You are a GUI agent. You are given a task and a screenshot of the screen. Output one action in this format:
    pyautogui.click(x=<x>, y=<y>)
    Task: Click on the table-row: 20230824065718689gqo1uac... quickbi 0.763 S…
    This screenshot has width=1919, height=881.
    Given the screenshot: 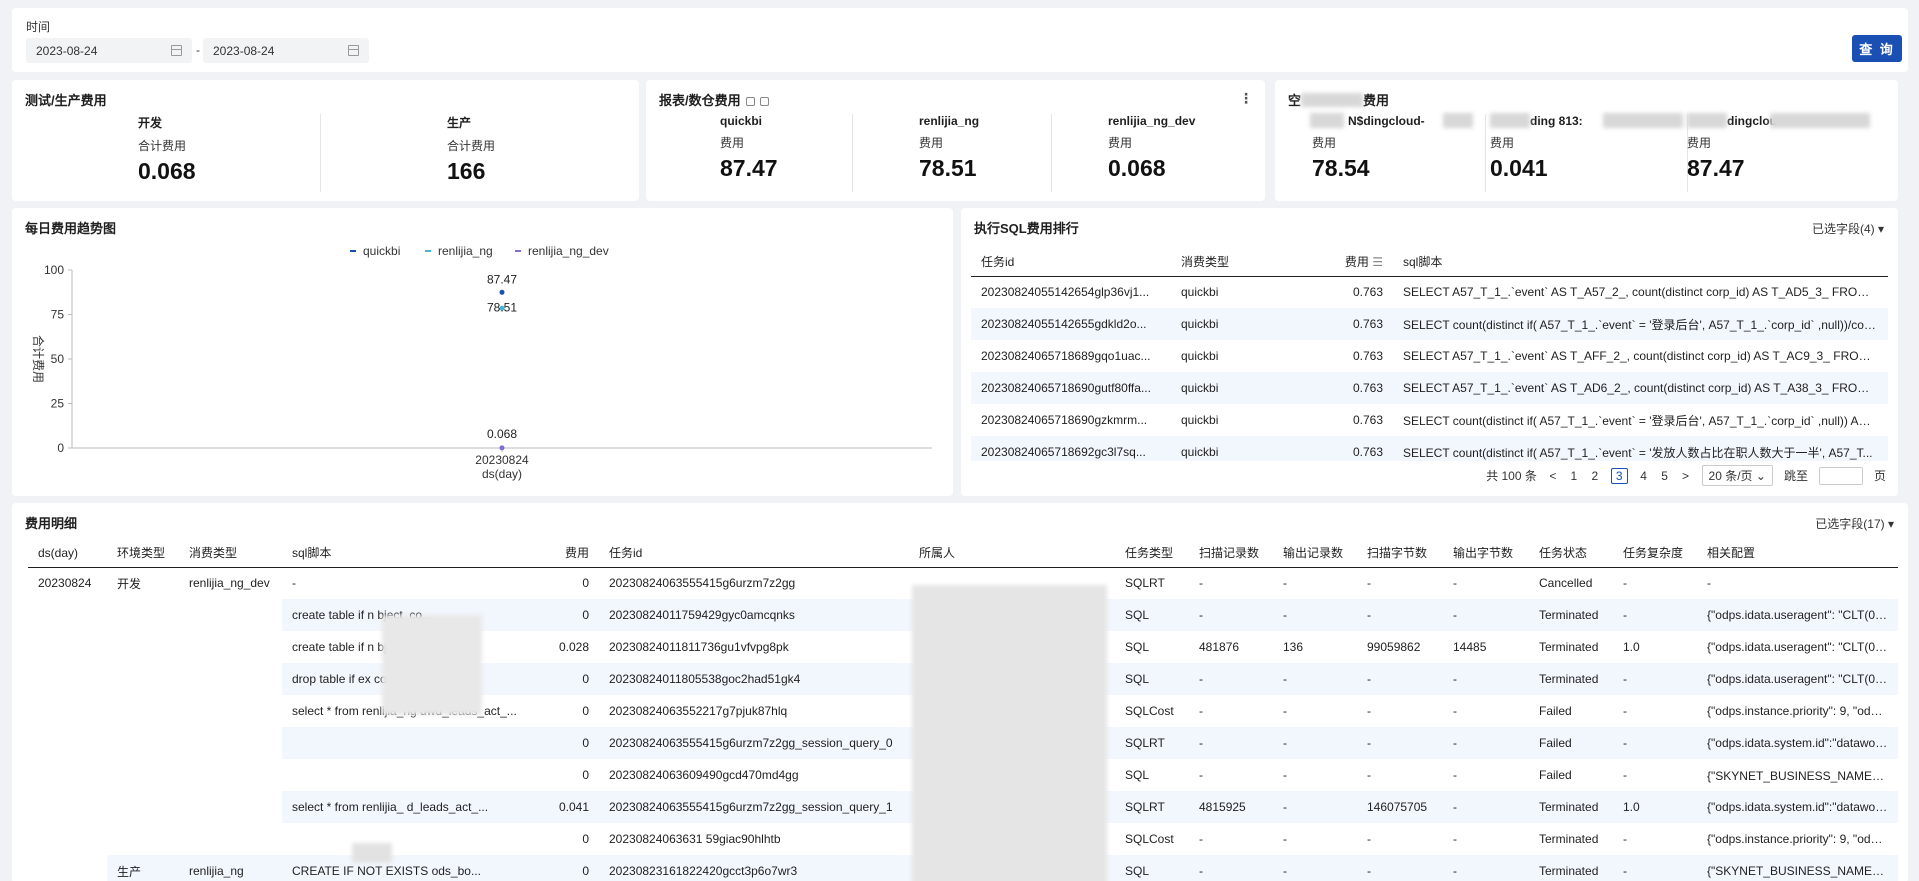 What is the action you would take?
    pyautogui.click(x=1429, y=356)
    